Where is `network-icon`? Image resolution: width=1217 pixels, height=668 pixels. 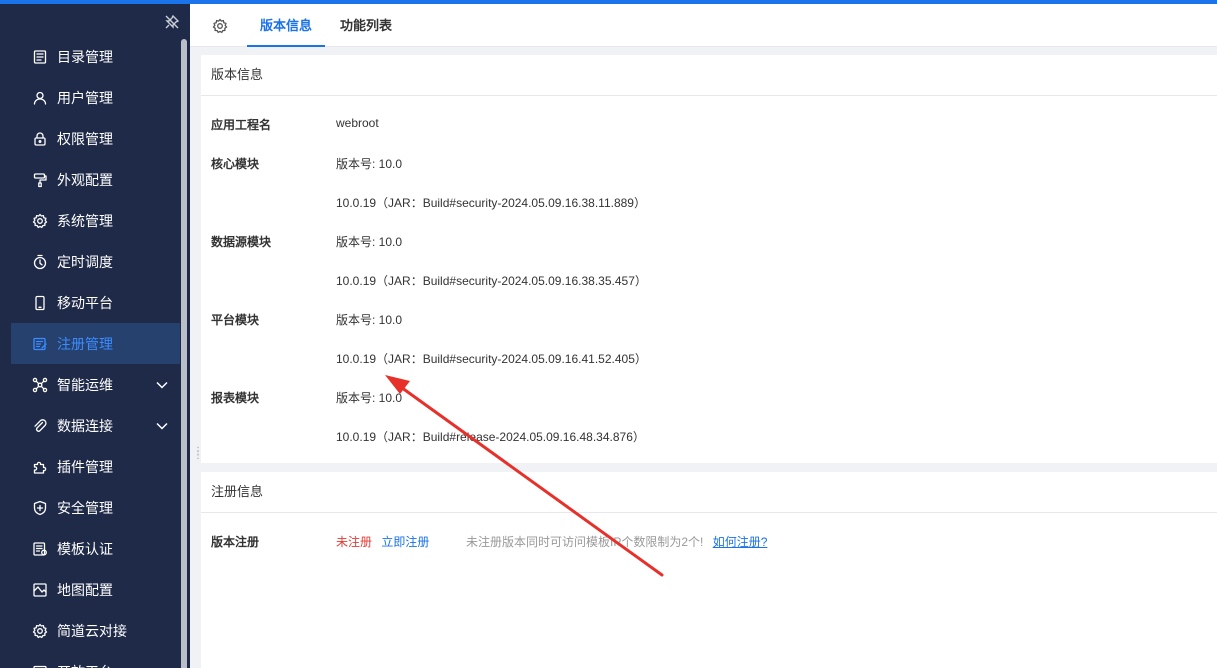 network-icon is located at coordinates (40, 385).